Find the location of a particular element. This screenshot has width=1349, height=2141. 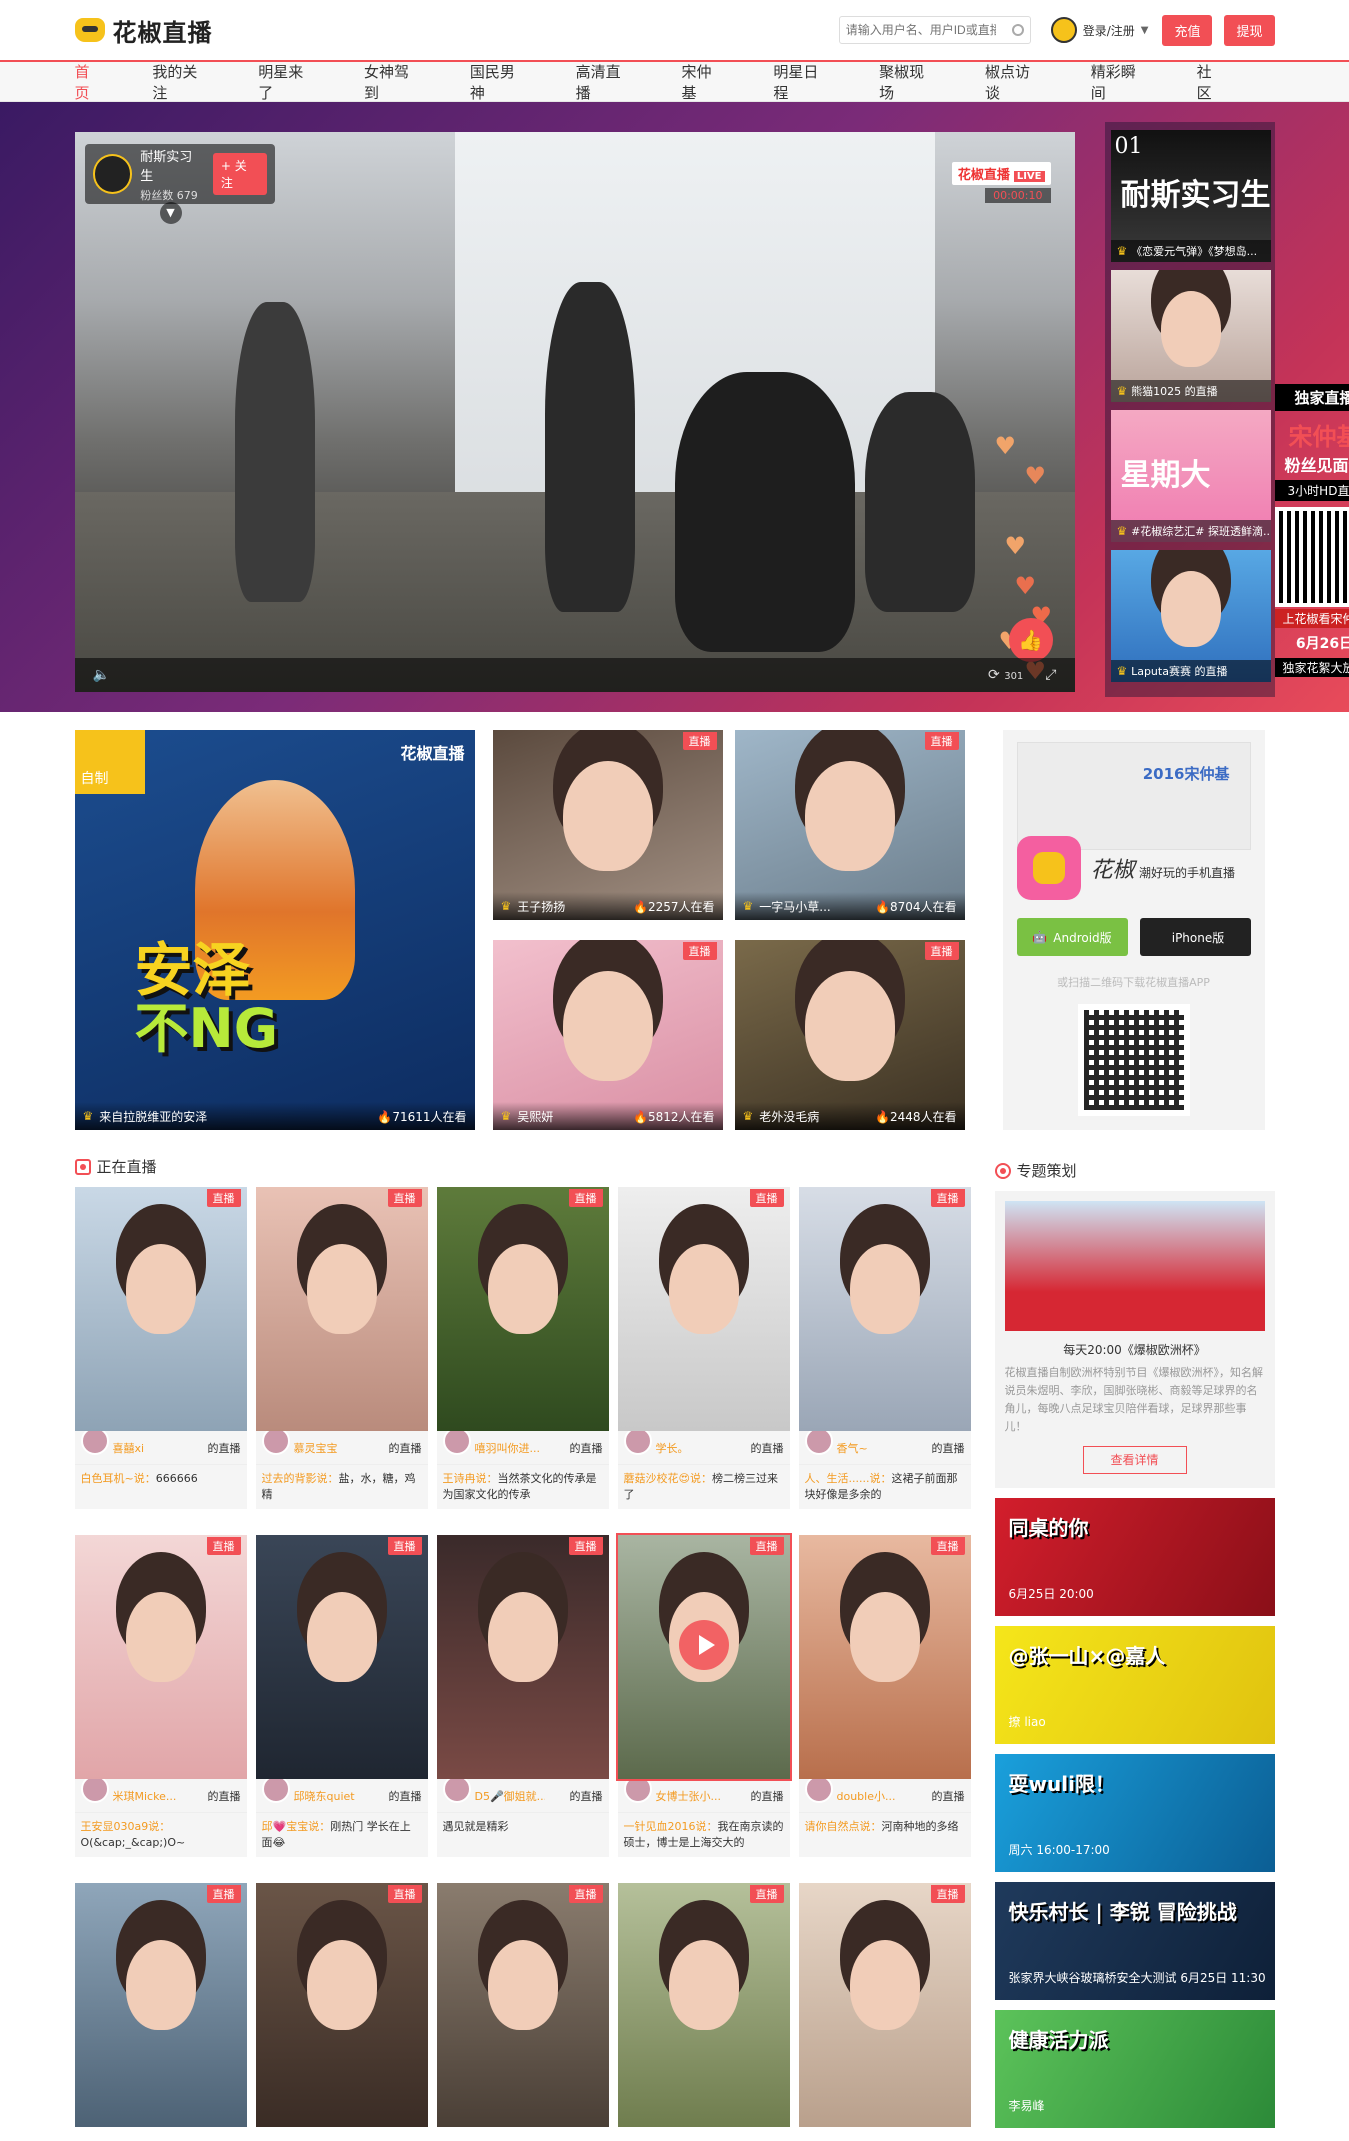

nav-item: 女神驾到 is located at coordinates (403, 82).